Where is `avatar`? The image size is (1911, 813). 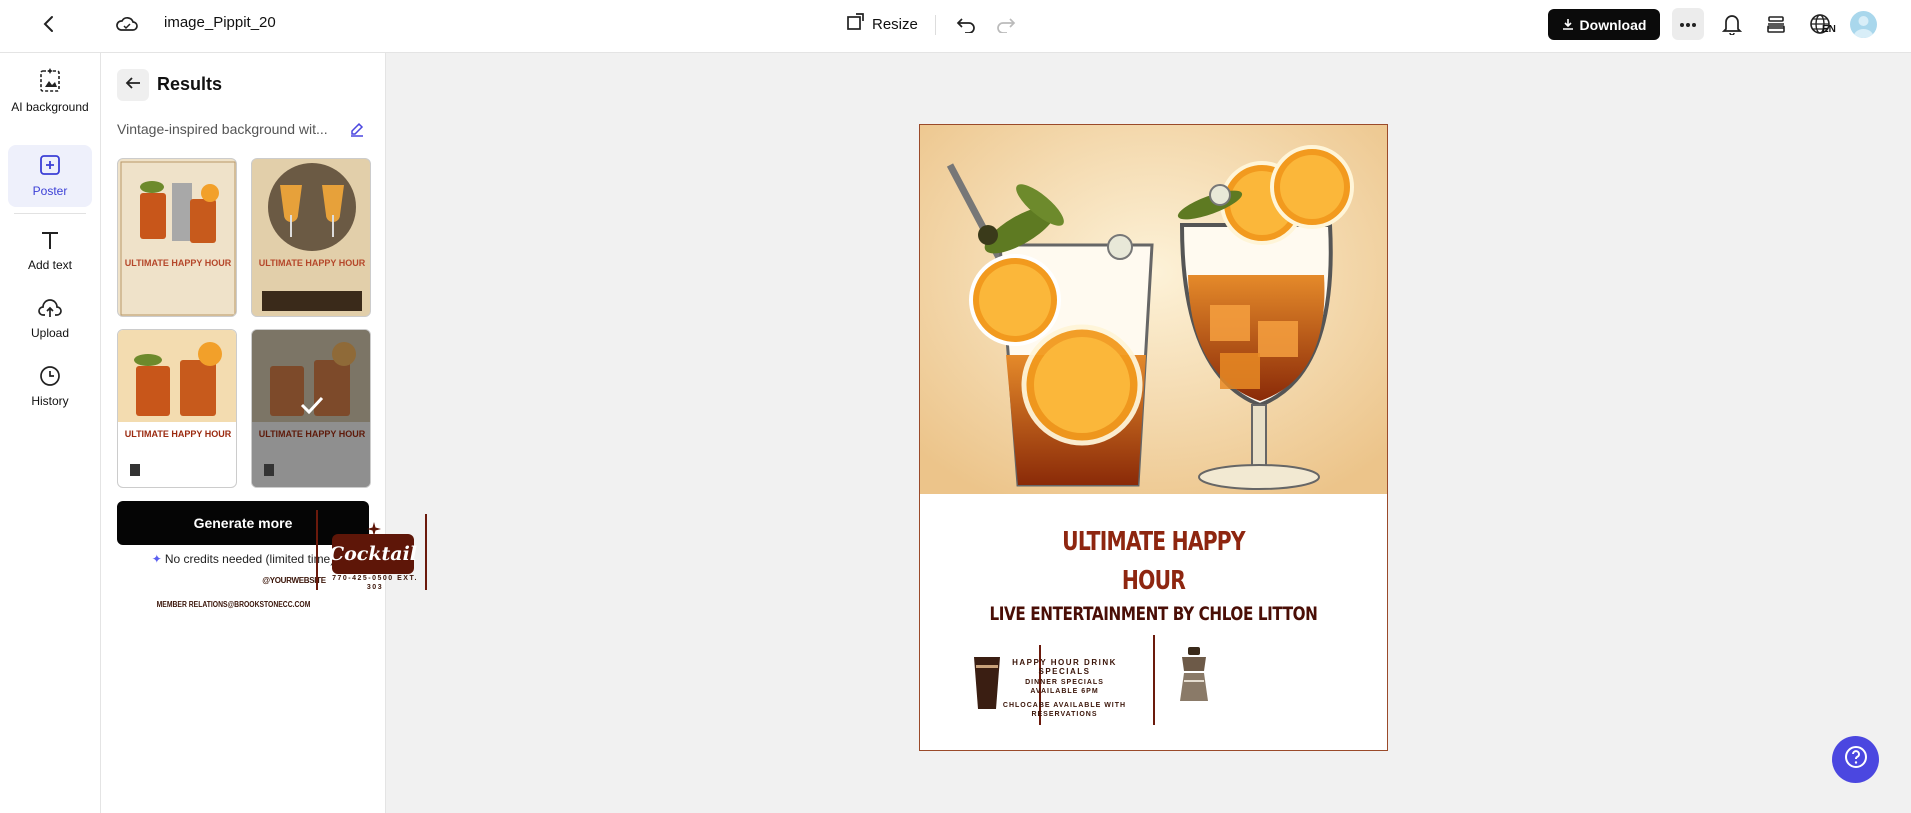
avatar is located at coordinates (1863, 24).